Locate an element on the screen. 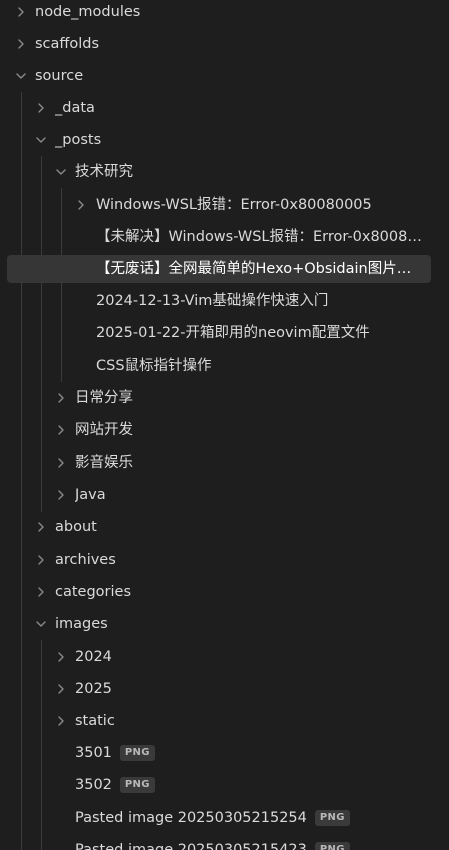 The height and width of the screenshot is (850, 449). folder-label: 2025 is located at coordinates (93, 689).